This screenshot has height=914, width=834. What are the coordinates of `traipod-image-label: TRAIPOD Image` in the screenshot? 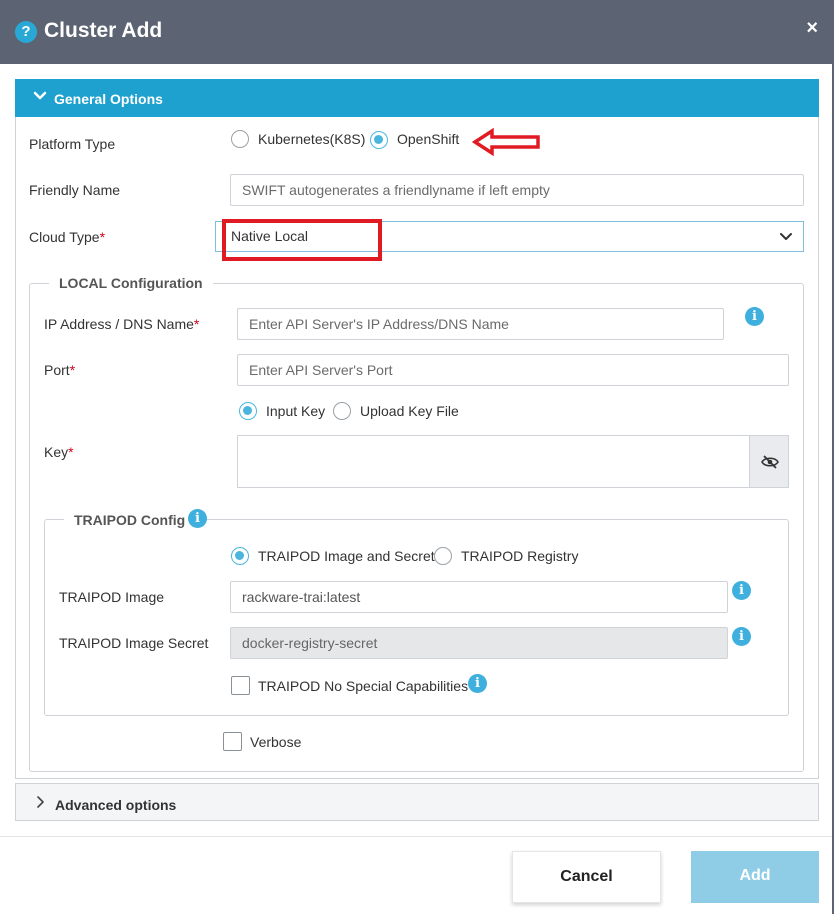 It's located at (112, 597).